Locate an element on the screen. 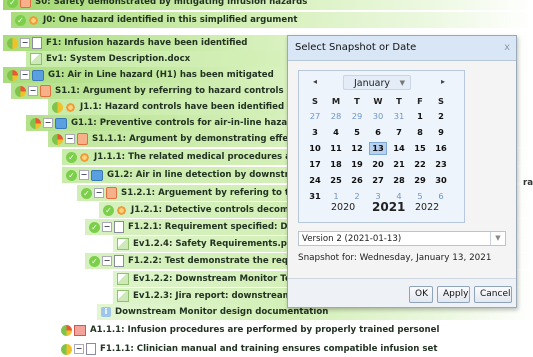  calendar-day: 1 is located at coordinates (420, 116).